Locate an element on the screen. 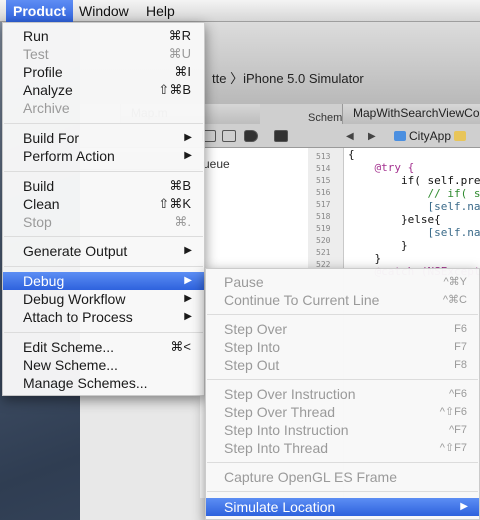 The image size is (480, 520). code-line: }else{ is located at coordinates (394, 219).